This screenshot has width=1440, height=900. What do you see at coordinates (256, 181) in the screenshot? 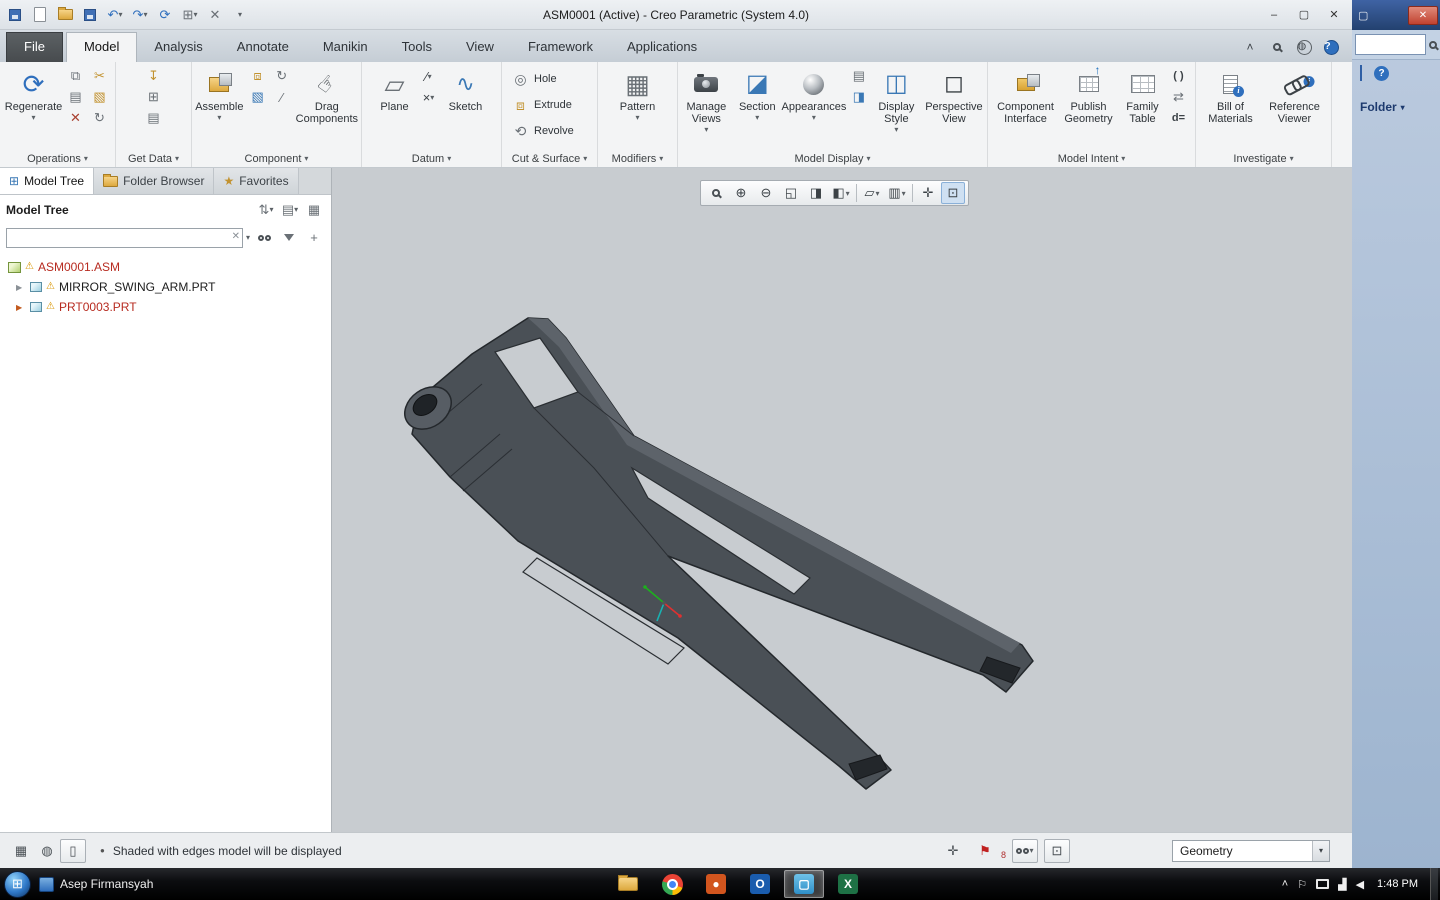
I see `tab-favorites: ★ Favorites` at bounding box center [256, 181].